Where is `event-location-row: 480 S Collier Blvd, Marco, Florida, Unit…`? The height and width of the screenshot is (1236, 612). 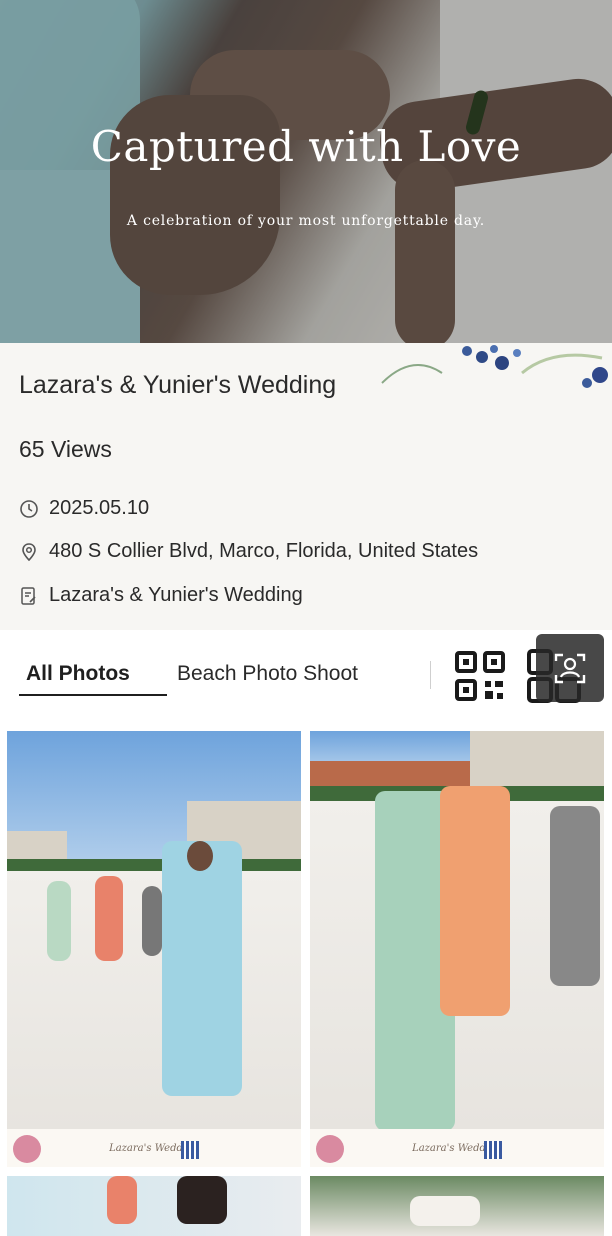 event-location-row: 480 S Collier Blvd, Marco, Florida, Unit… is located at coordinates (248, 551).